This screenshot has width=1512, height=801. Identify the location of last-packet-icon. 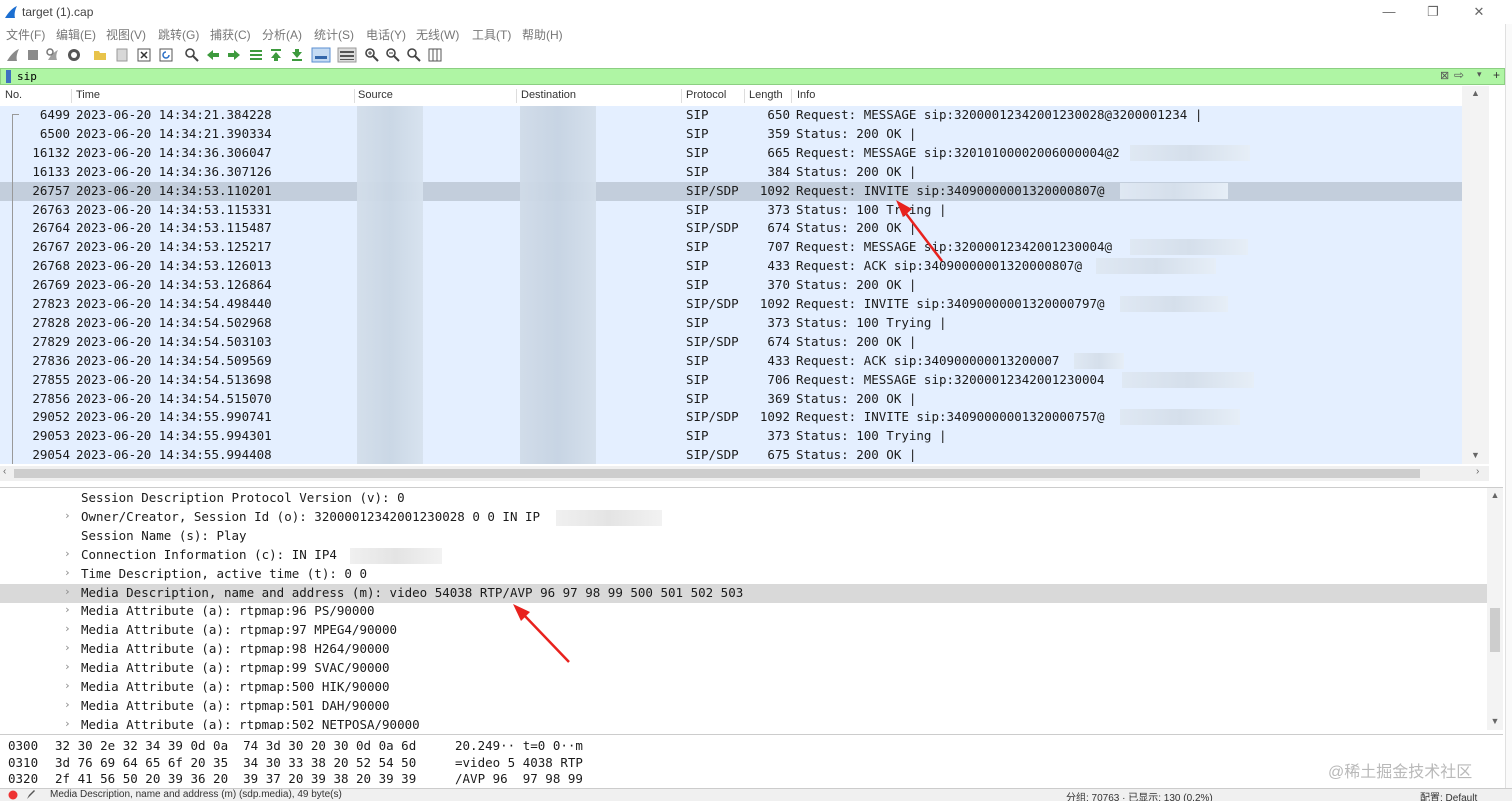
(297, 55).